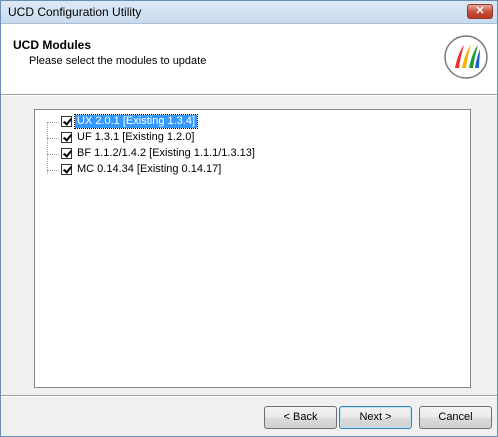 This screenshot has height=437, width=498. I want to click on module-label: UF 1.3.1 [Existing 1.2.0], so click(135, 137).